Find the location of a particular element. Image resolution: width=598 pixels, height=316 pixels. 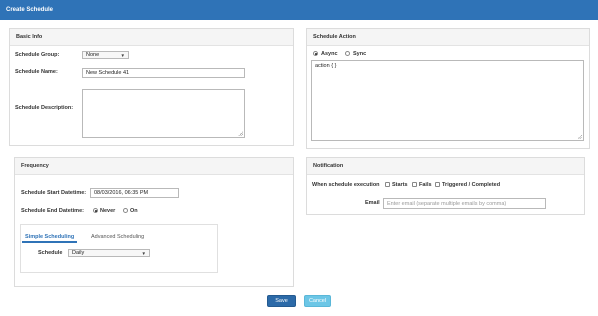

frequency-heading: Frequency is located at coordinates (154, 166).